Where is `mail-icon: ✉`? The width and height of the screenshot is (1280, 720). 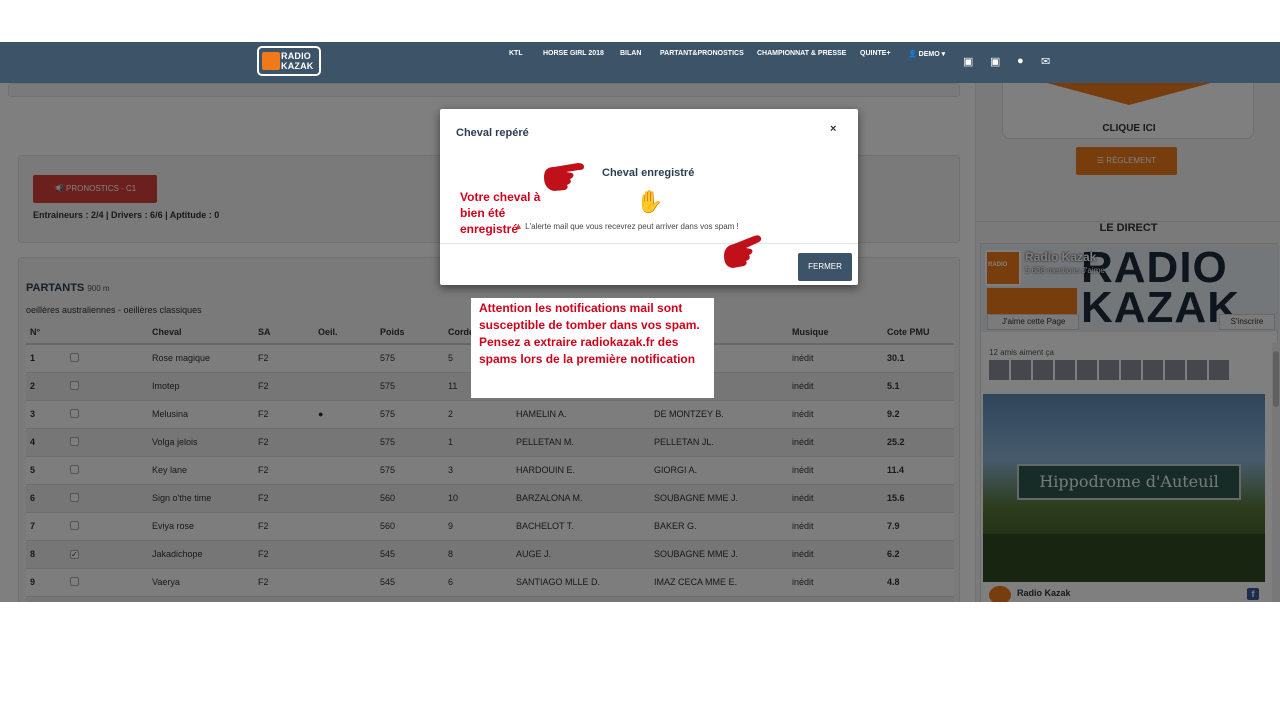
mail-icon: ✉ is located at coordinates (1045, 61).